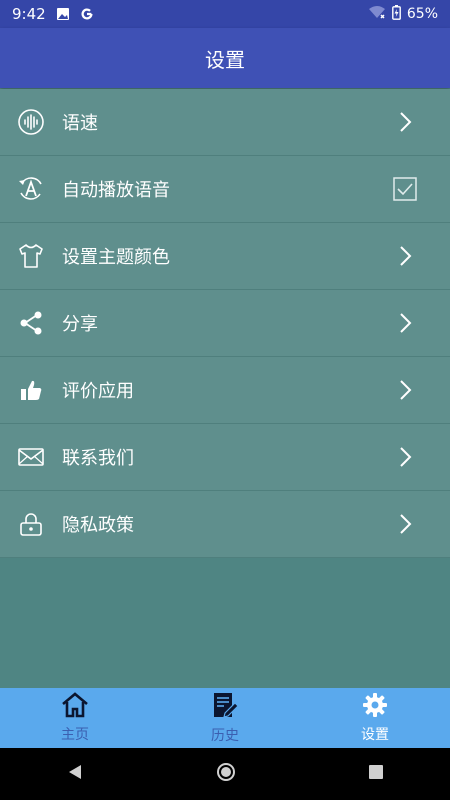 This screenshot has height=800, width=450. I want to click on app-bar: 设置, so click(225, 58).